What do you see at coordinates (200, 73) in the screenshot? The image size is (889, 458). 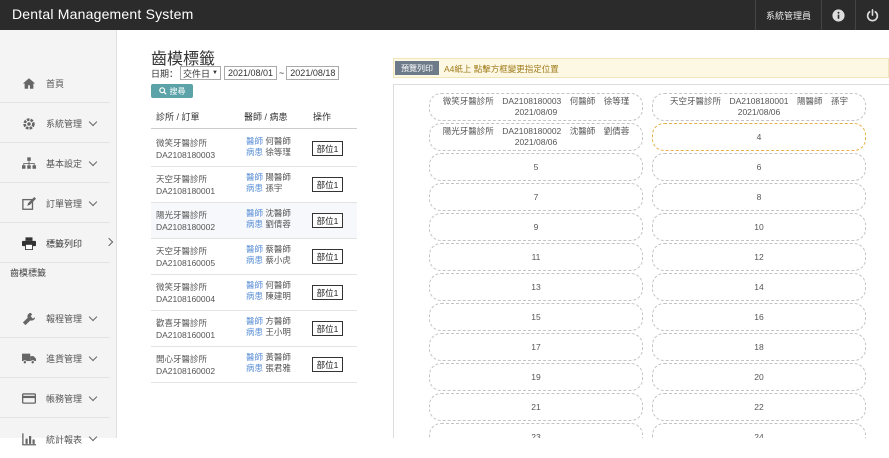 I see `date-type-select: 交件日 ▼` at bounding box center [200, 73].